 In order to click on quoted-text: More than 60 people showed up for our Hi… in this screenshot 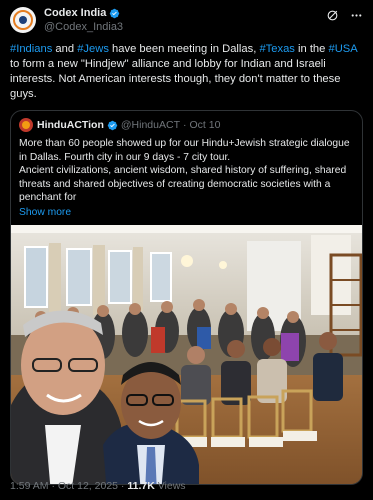, I will do `click(184, 150)`.